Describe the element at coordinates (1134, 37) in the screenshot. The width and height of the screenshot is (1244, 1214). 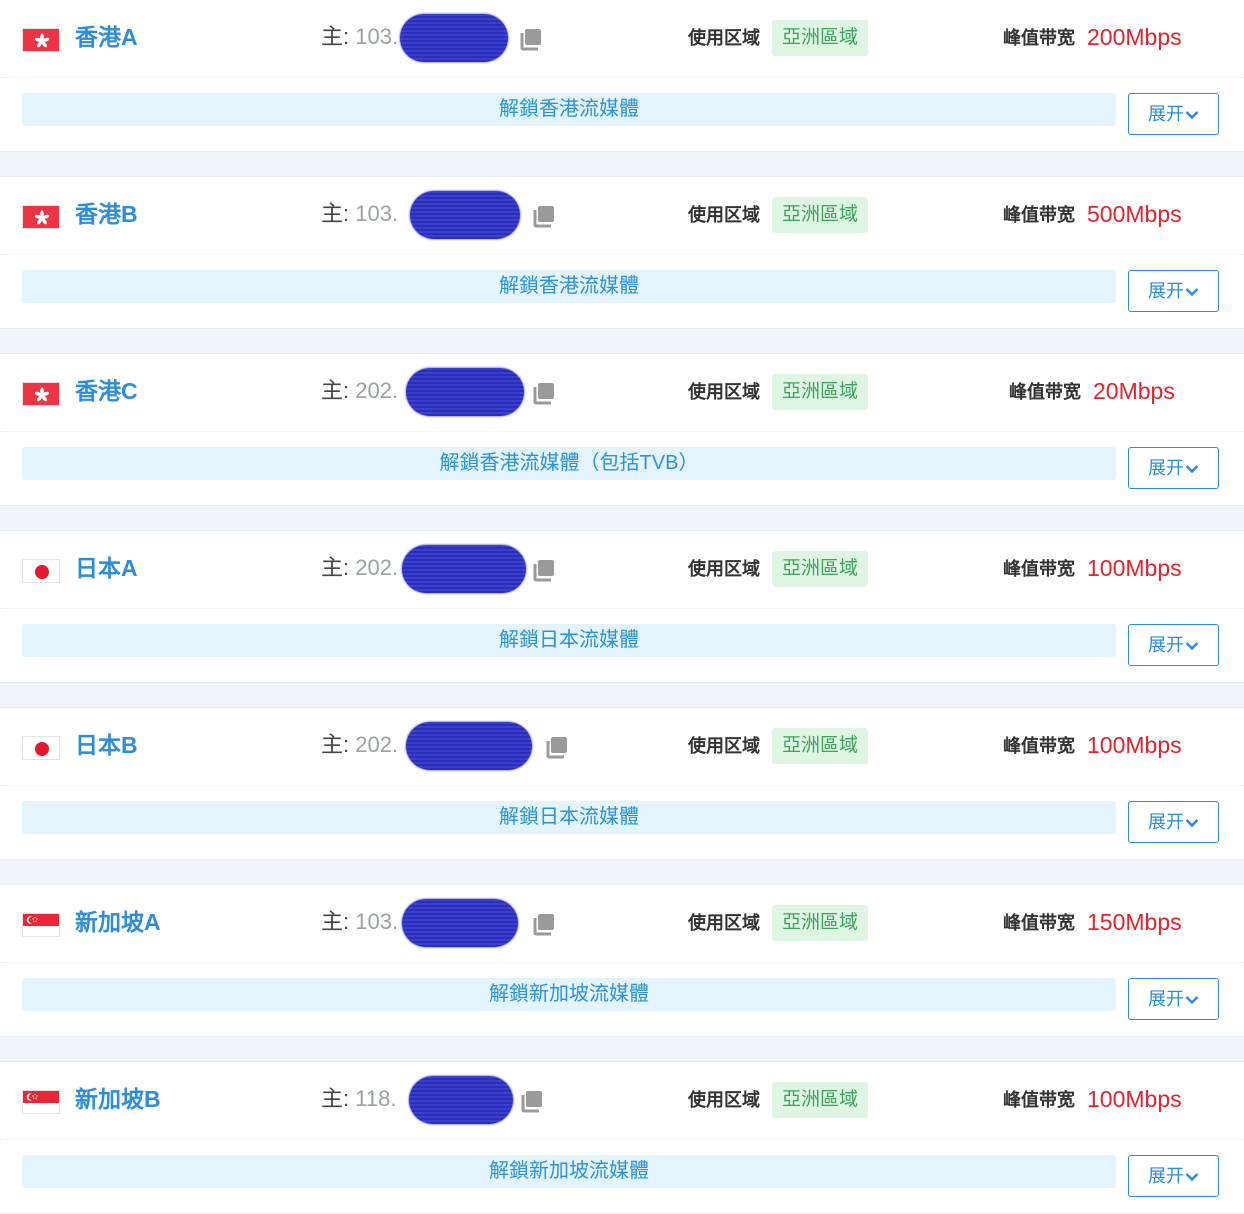
I see `bandwidth-value: 200Mbps` at that location.